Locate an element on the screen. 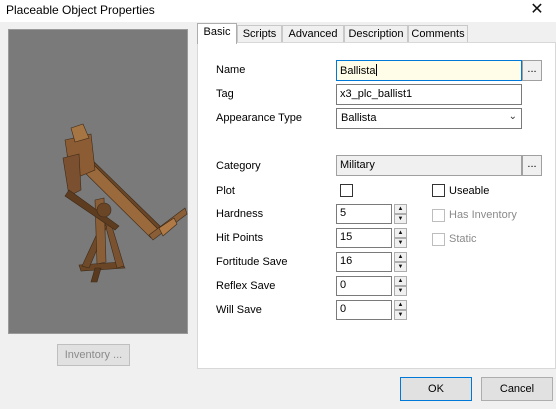 This screenshot has width=556, height=409. fortitude-save-value: 16 is located at coordinates (346, 261).